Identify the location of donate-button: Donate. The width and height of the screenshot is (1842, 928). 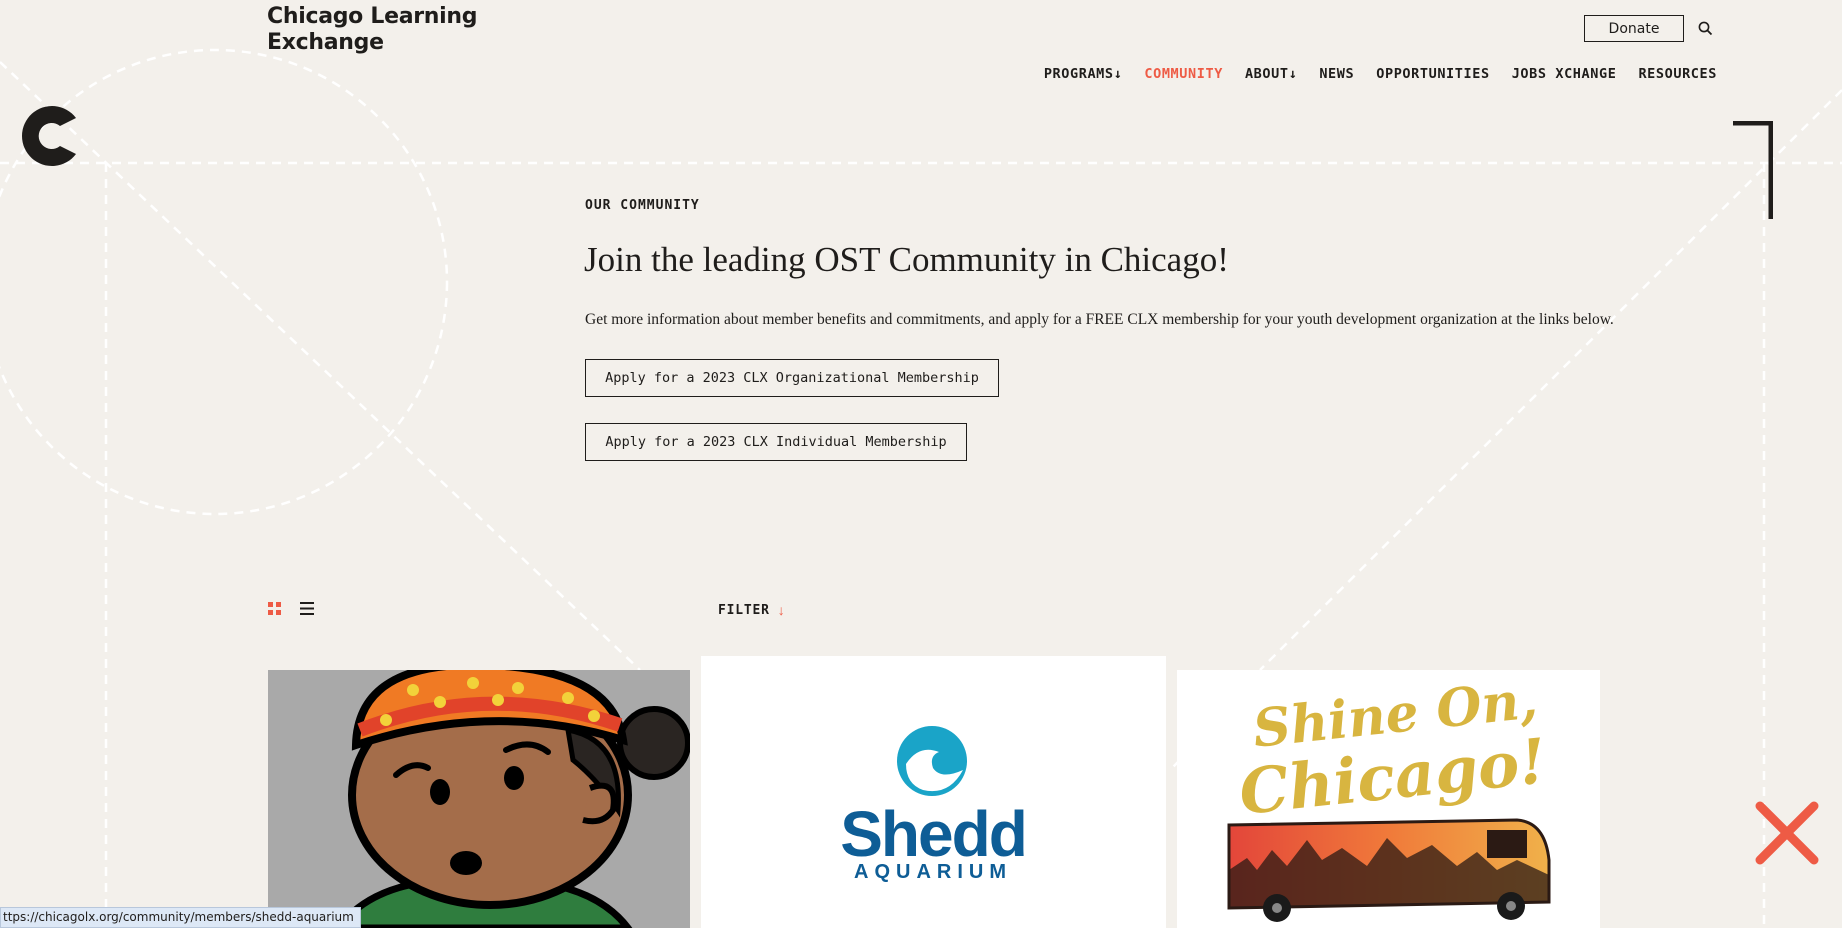
(1634, 28).